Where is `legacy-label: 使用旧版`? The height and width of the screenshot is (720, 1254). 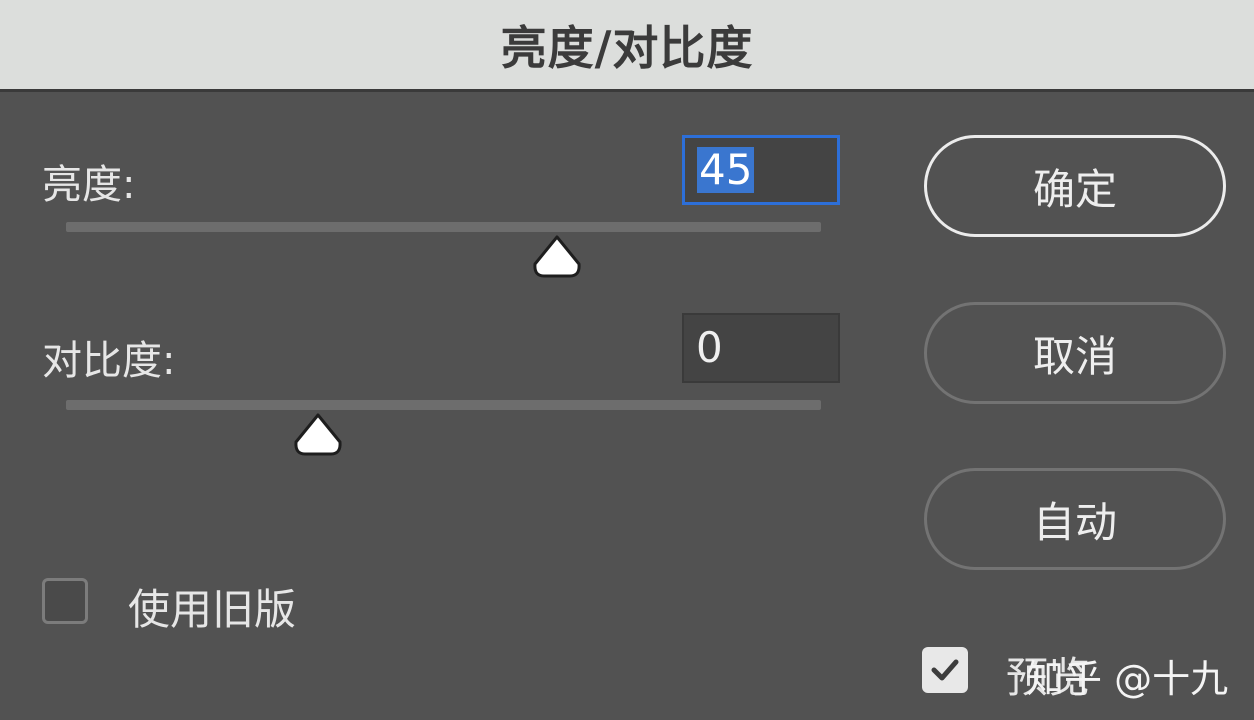 legacy-label: 使用旧版 is located at coordinates (212, 609).